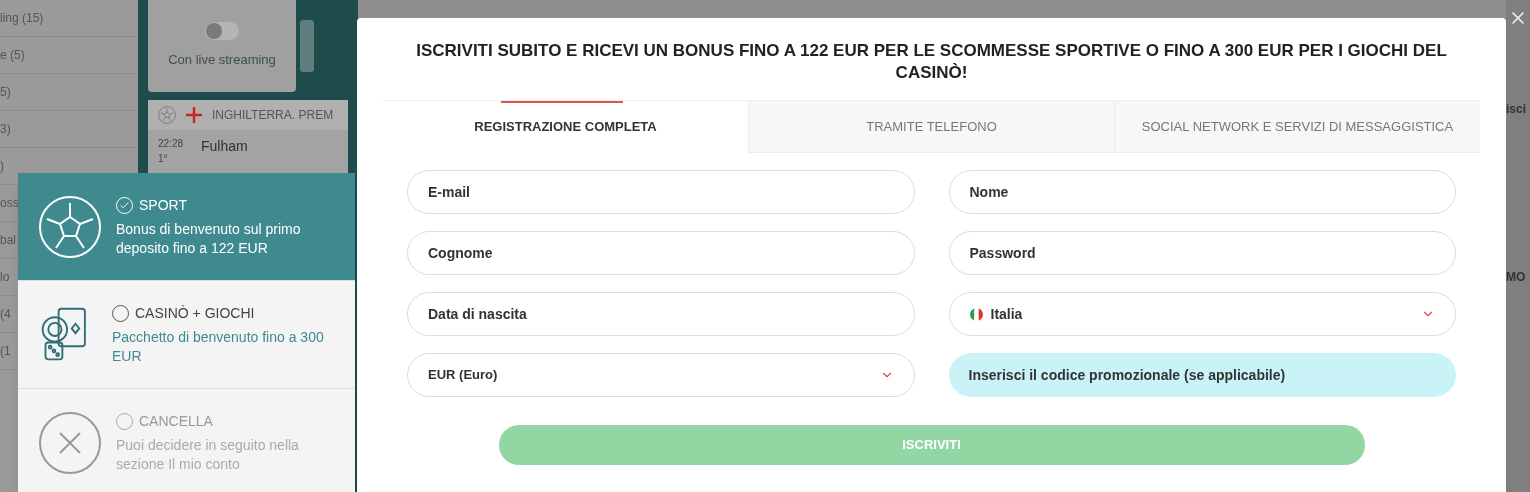  What do you see at coordinates (8, 240) in the screenshot?
I see `sidebar-item: bal` at bounding box center [8, 240].